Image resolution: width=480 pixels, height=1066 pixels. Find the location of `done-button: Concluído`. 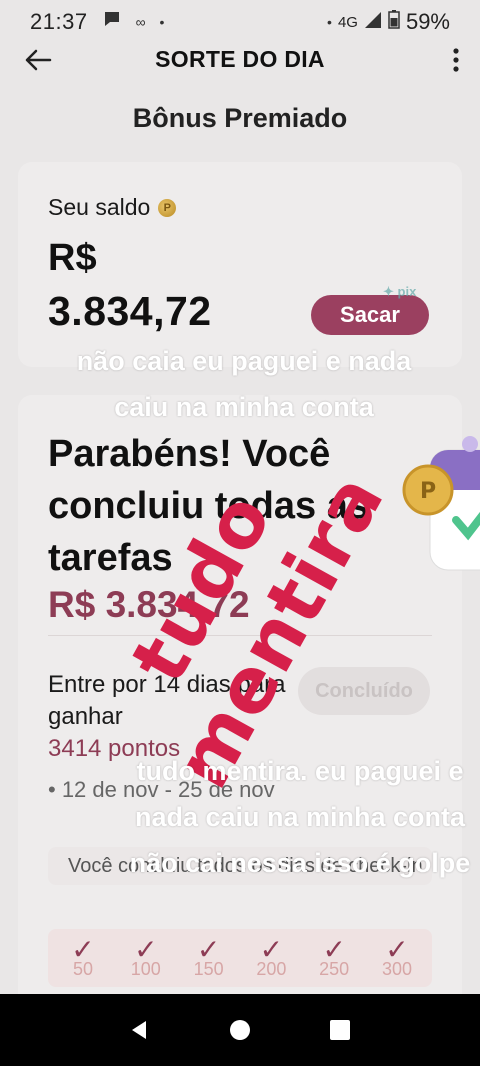

done-button: Concluído is located at coordinates (364, 691).